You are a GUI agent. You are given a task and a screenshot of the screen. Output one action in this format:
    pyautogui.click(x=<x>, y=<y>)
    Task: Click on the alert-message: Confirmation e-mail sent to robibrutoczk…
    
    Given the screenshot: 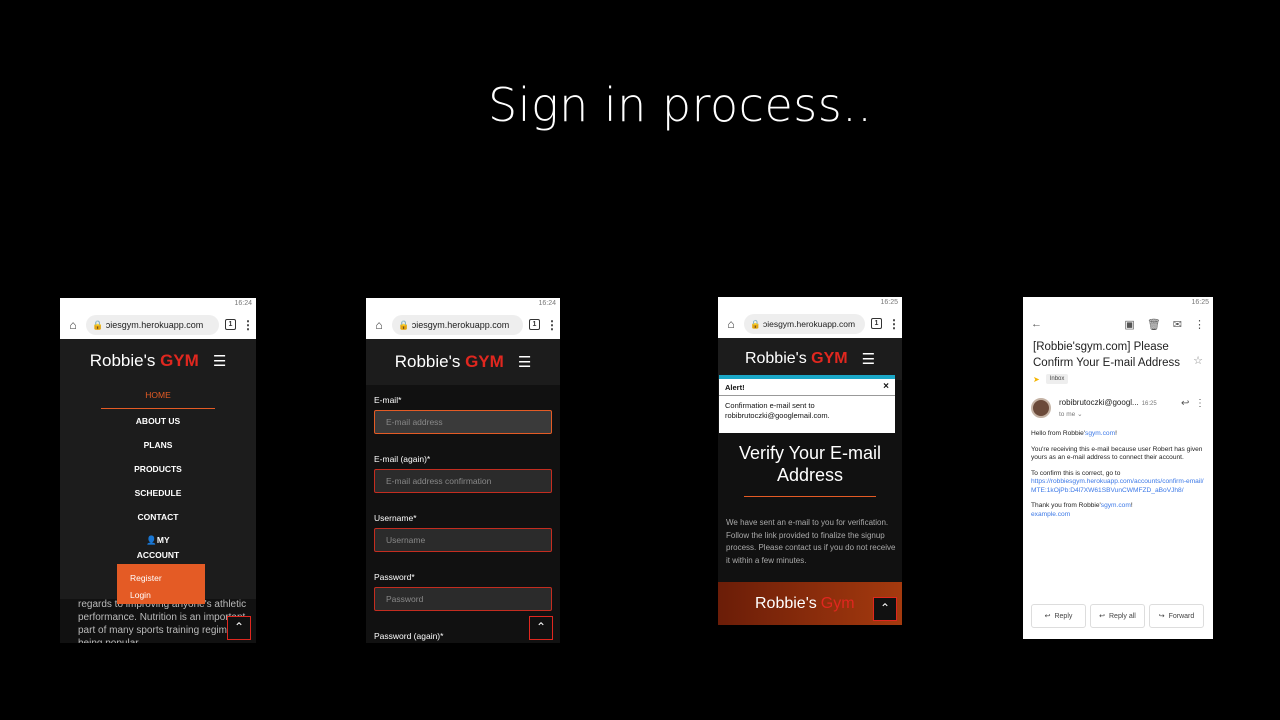 What is the action you would take?
    pyautogui.click(x=807, y=411)
    